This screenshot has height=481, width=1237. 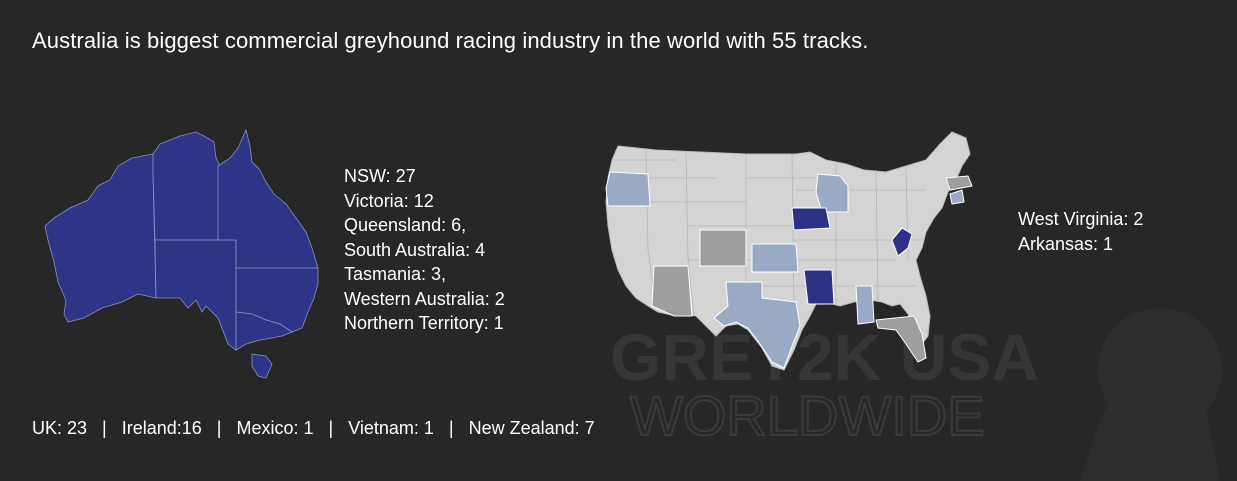 What do you see at coordinates (1066, 243) in the screenshot?
I see `list-item: Arkansas: 1` at bounding box center [1066, 243].